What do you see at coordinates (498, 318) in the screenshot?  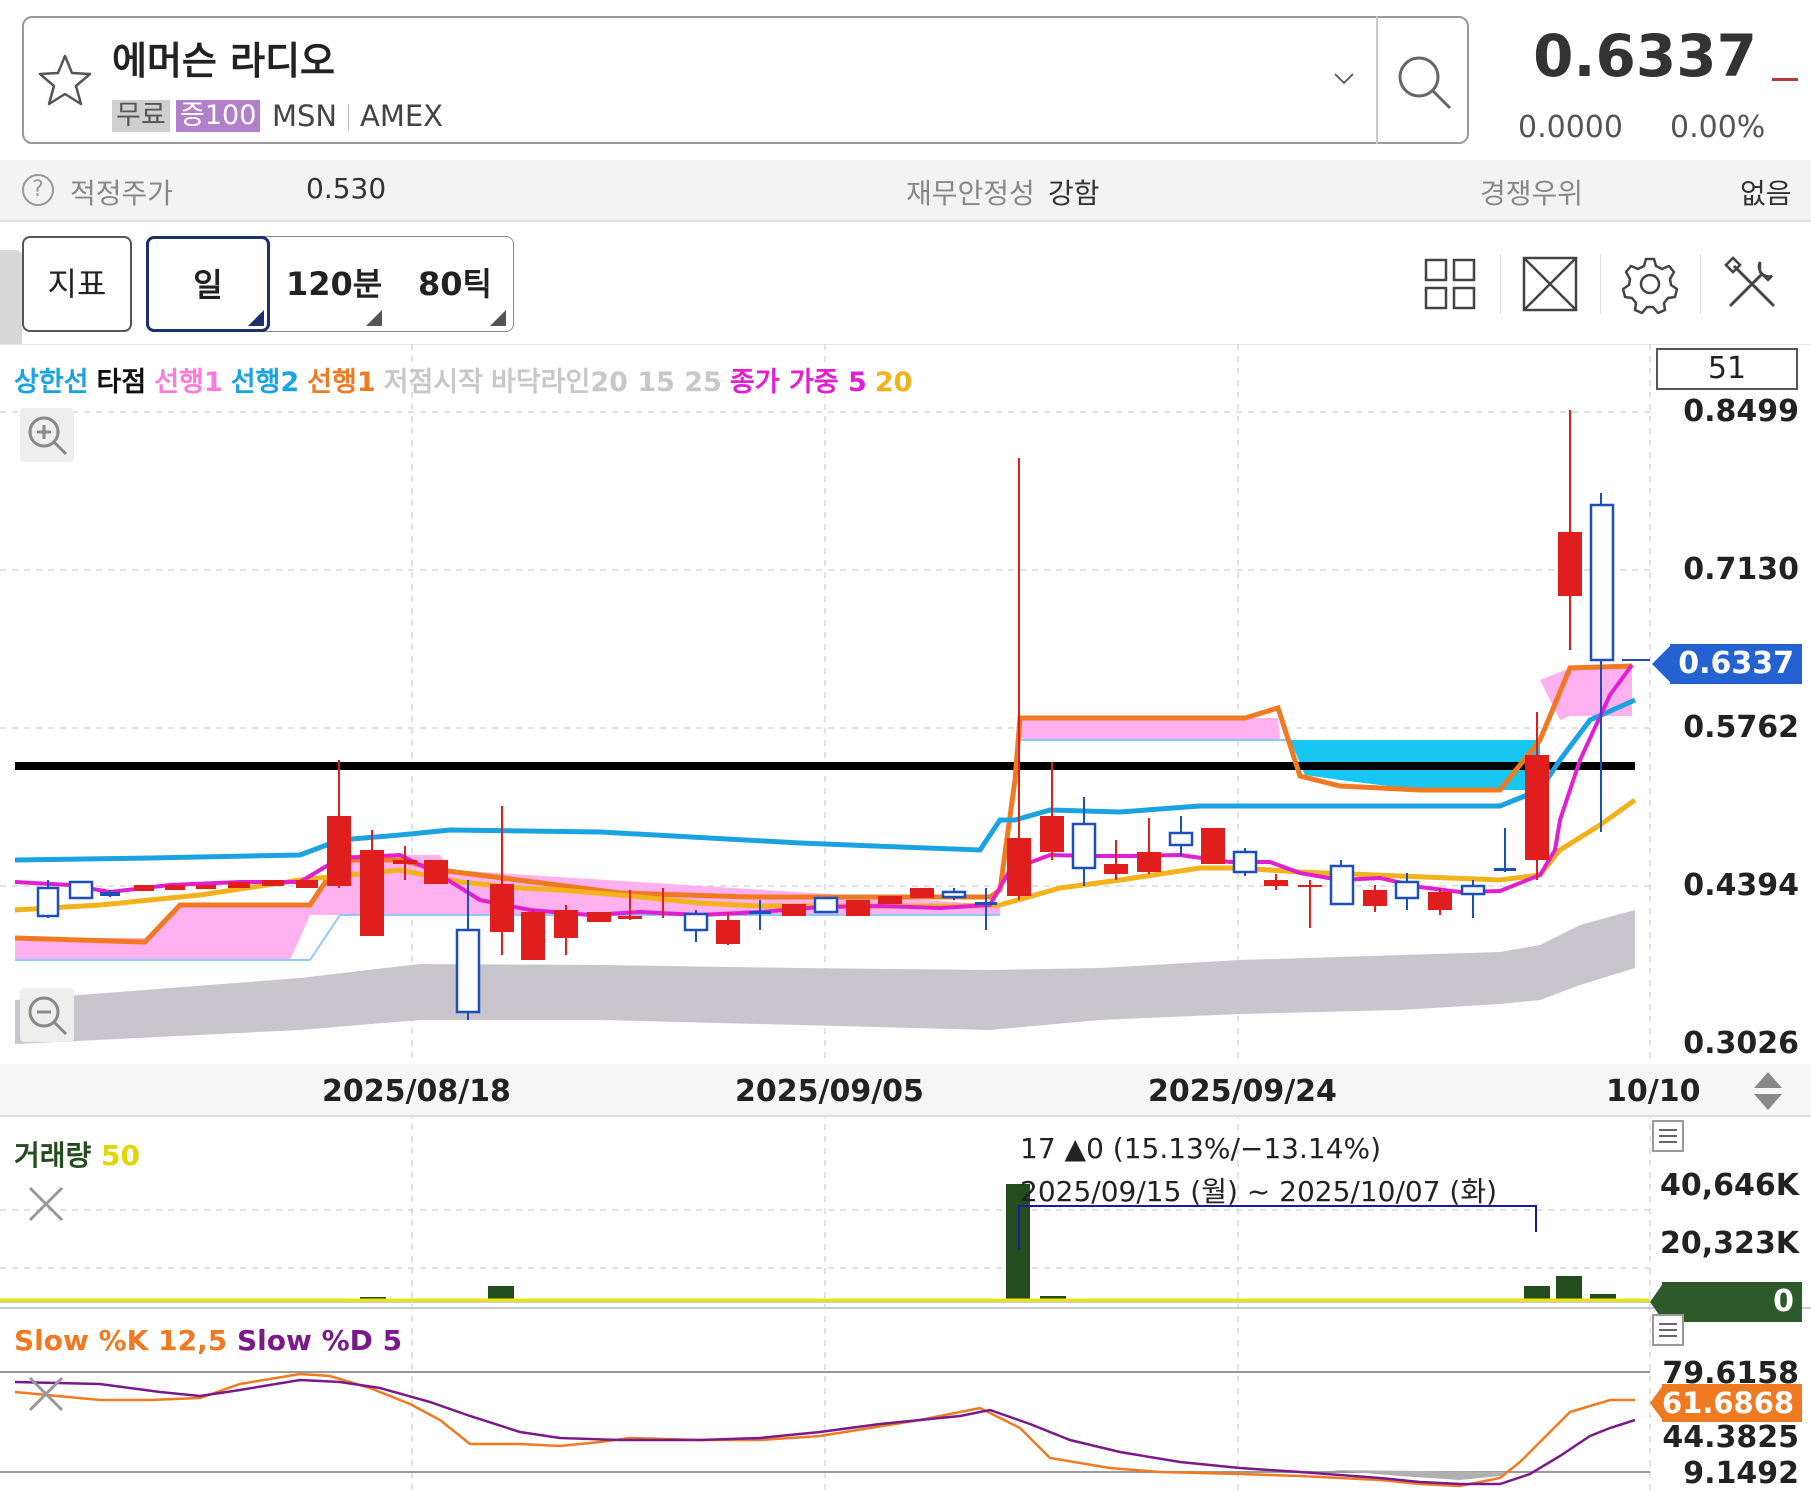 I see `80tick-dropdown-corner` at bounding box center [498, 318].